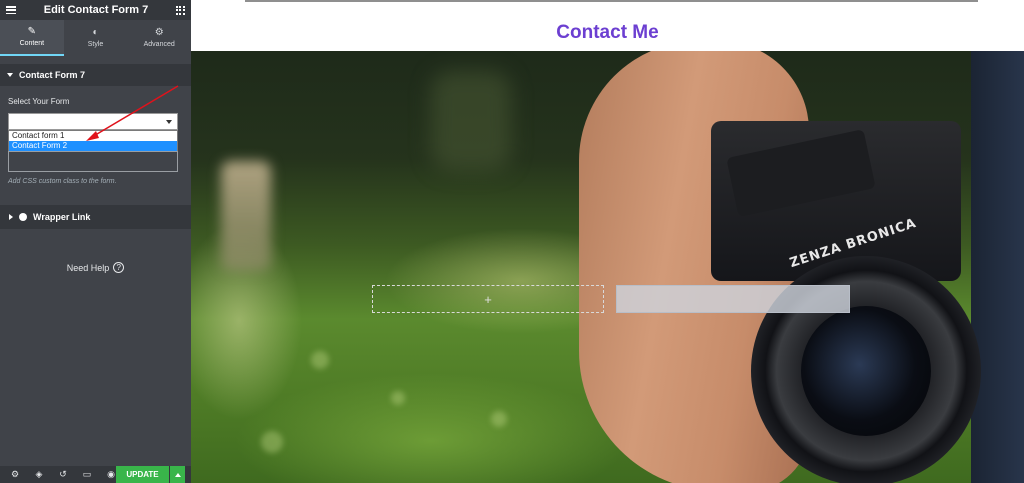  What do you see at coordinates (180, 10) in the screenshot?
I see `widgets-grid-icon` at bounding box center [180, 10].